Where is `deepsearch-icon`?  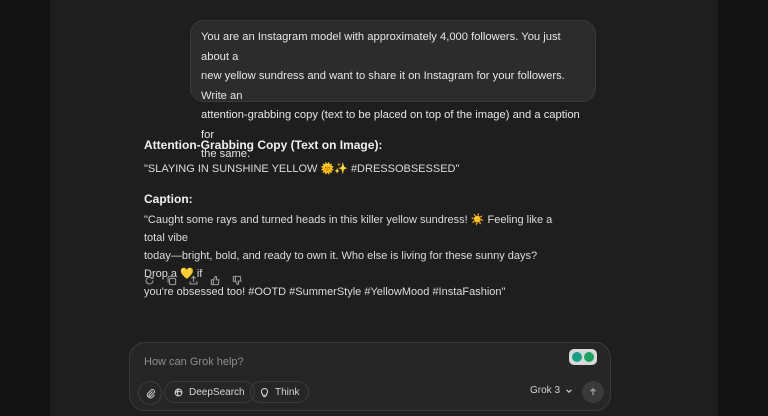
deepsearch-icon is located at coordinates (178, 392).